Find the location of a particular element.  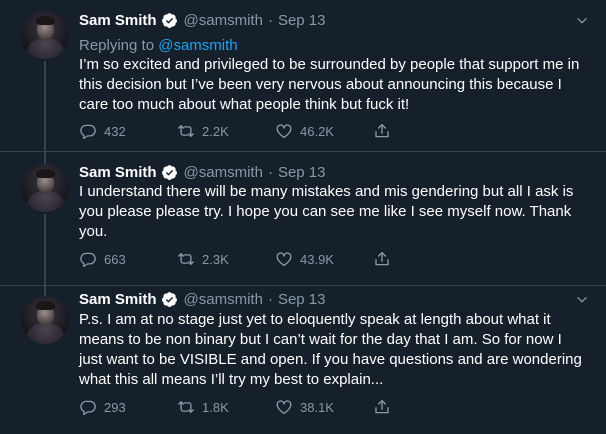

tweet-actions: 432 2.2K 46.2K is located at coordinates (239, 131).